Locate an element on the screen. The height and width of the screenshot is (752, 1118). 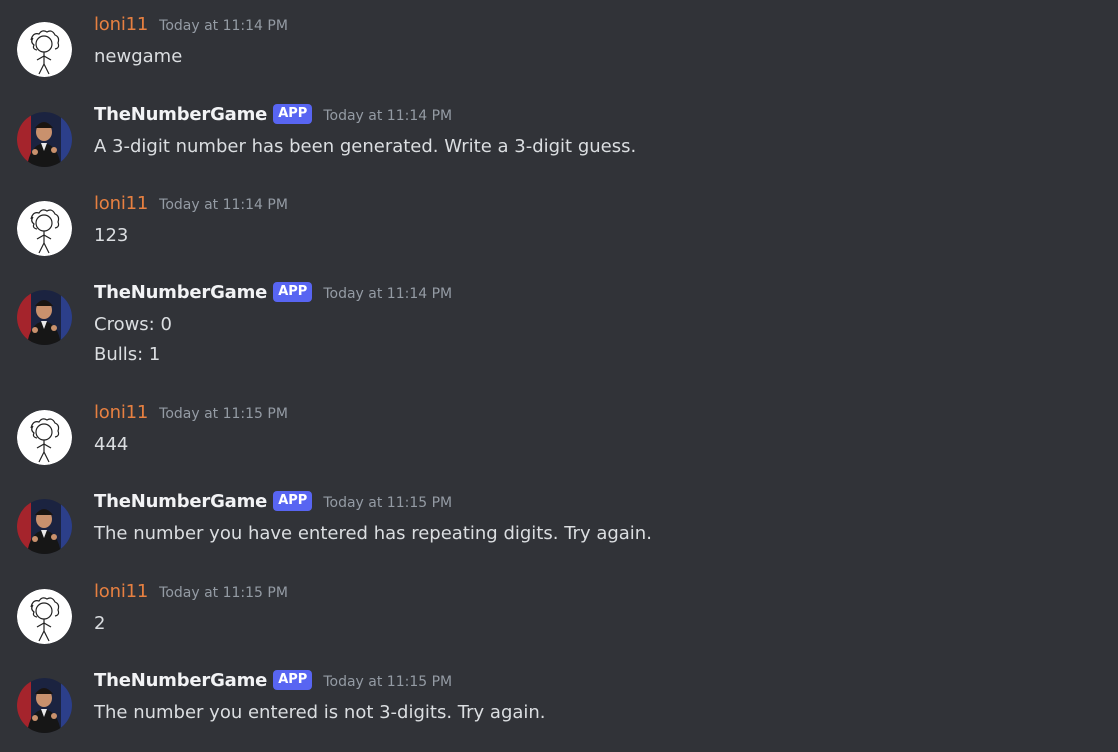
message-line: 2 is located at coordinates (100, 623).